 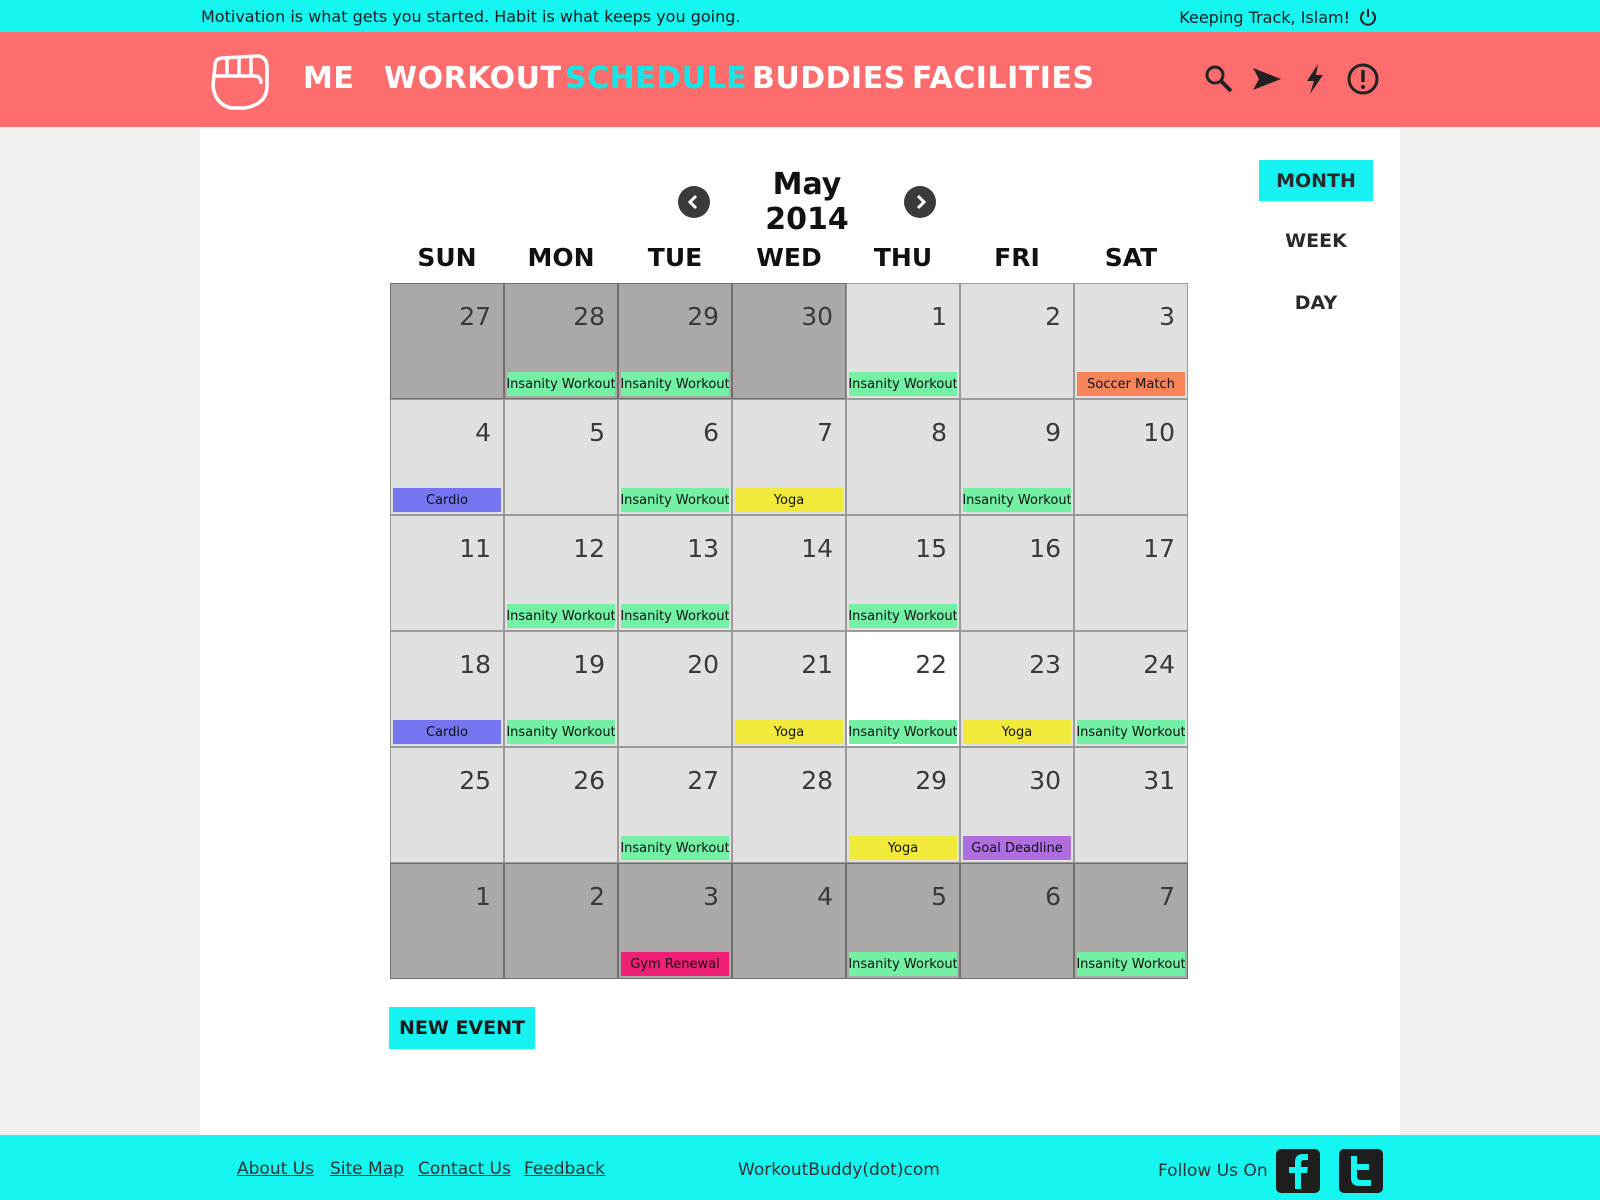 I want to click on calendar-day-cell: 5, so click(x=561, y=457).